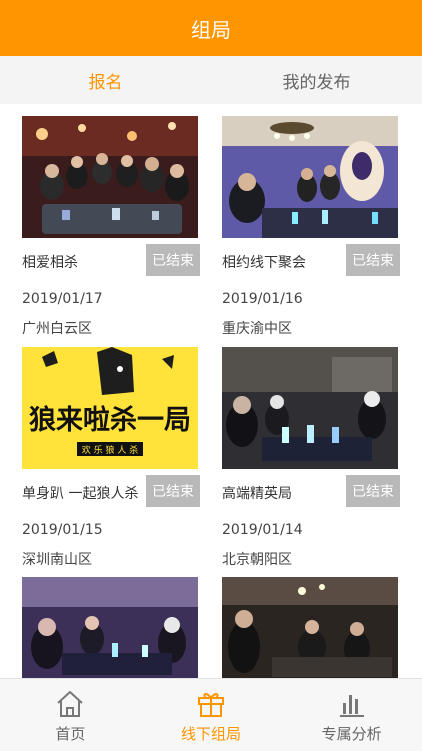  Describe the element at coordinates (264, 263) in the screenshot. I see `event-name: 相约线下聚会` at that location.